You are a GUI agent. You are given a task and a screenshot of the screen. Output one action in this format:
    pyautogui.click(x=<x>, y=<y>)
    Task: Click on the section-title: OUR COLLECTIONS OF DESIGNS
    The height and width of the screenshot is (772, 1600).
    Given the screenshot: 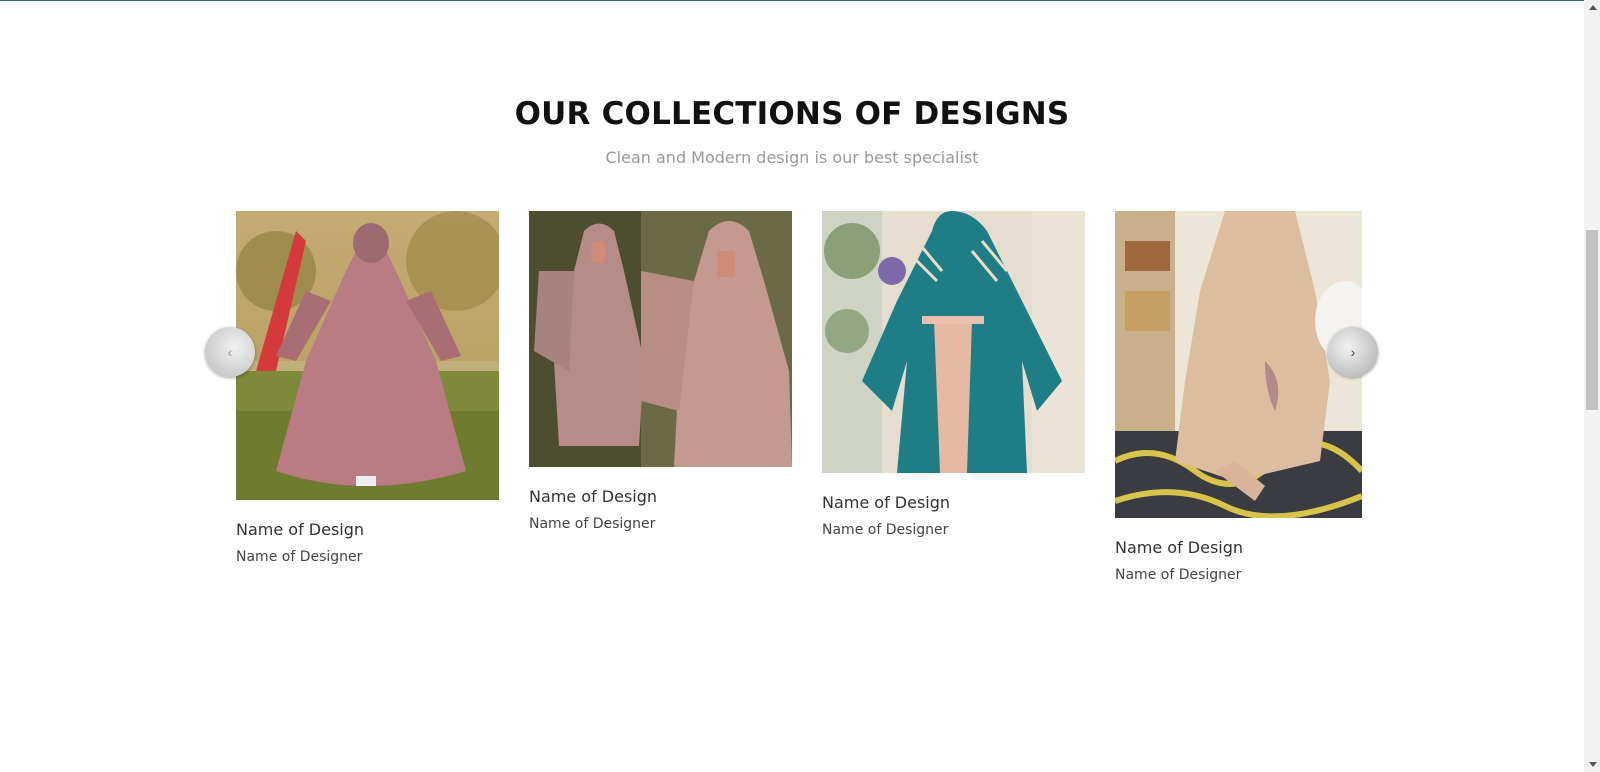 What is the action you would take?
    pyautogui.click(x=792, y=114)
    